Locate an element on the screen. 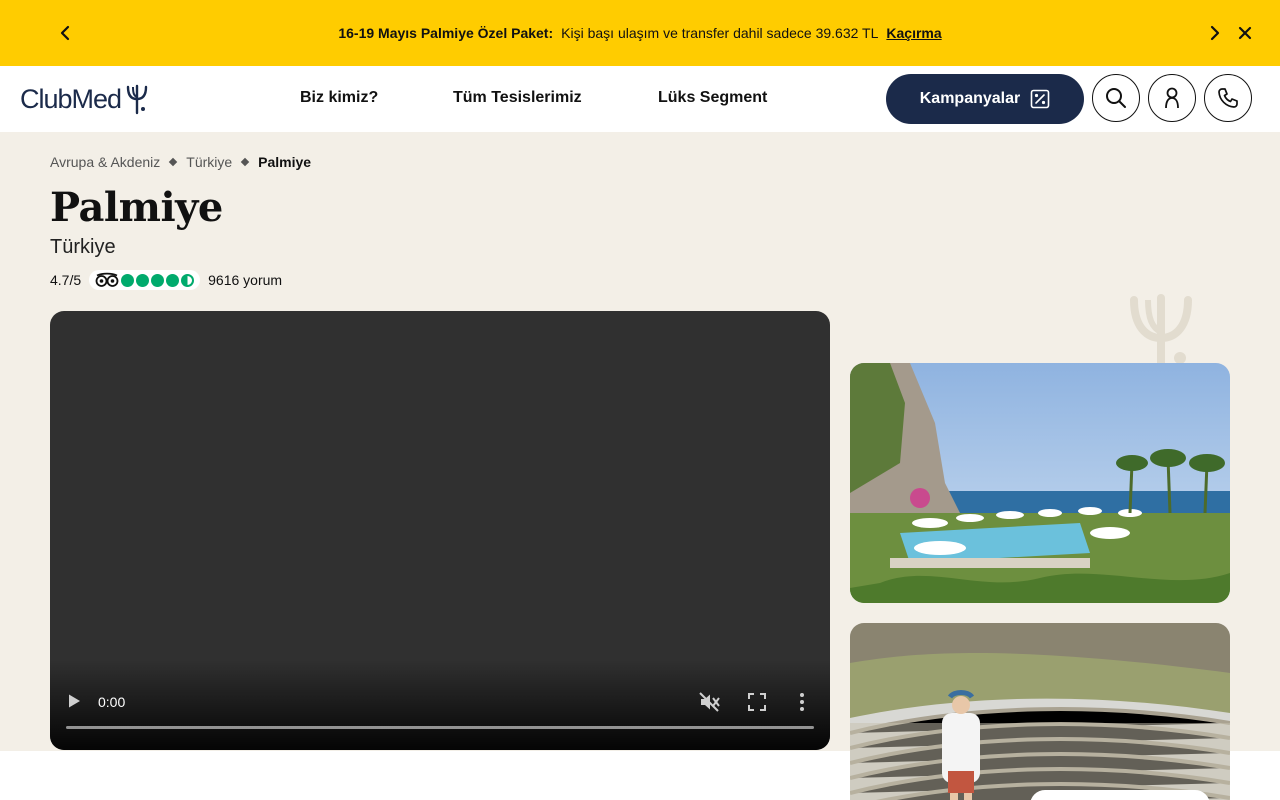  phone-icon is located at coordinates (1228, 98).